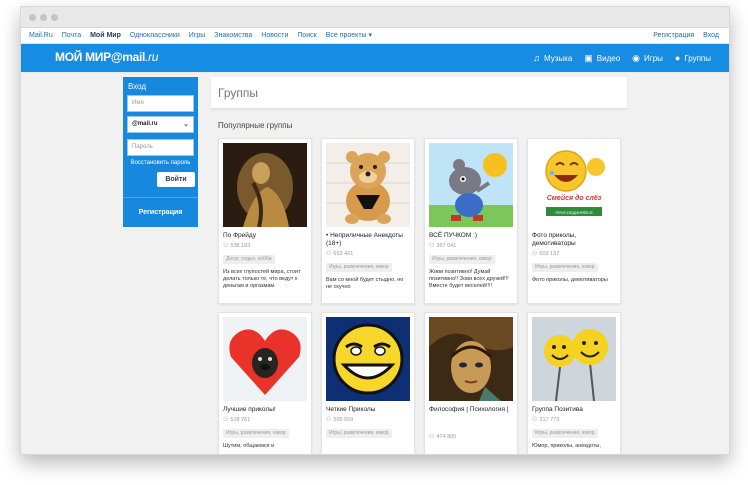 Image resolution: width=748 pixels, height=485 pixels. I want to click on member-count: ⚇ 538 183, so click(236, 245).